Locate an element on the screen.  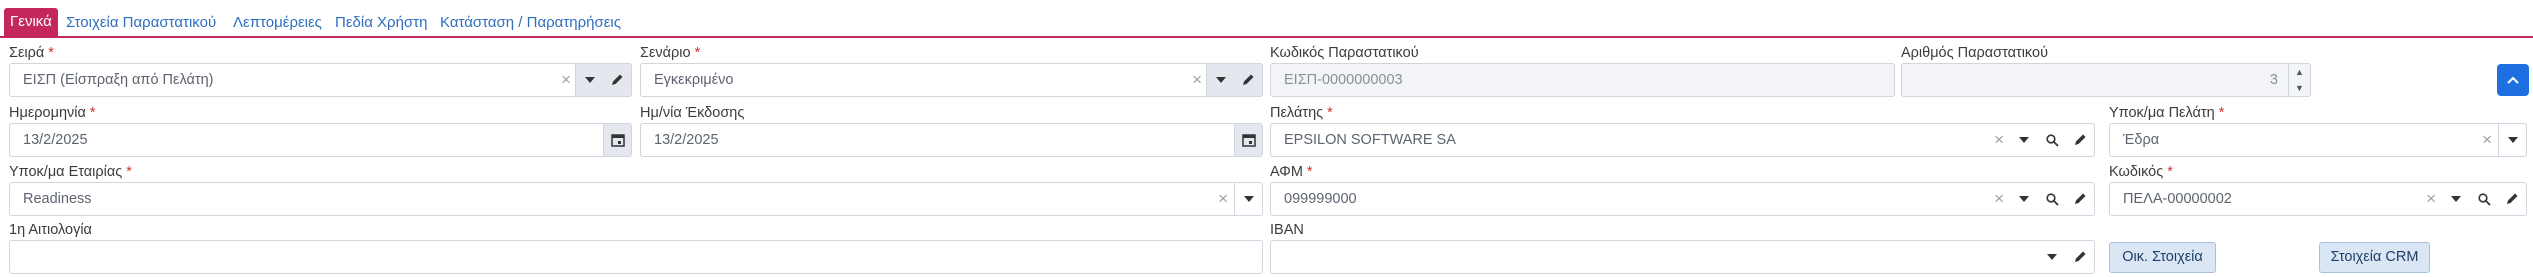
scenario-label: Σενάριο * is located at coordinates (670, 53).